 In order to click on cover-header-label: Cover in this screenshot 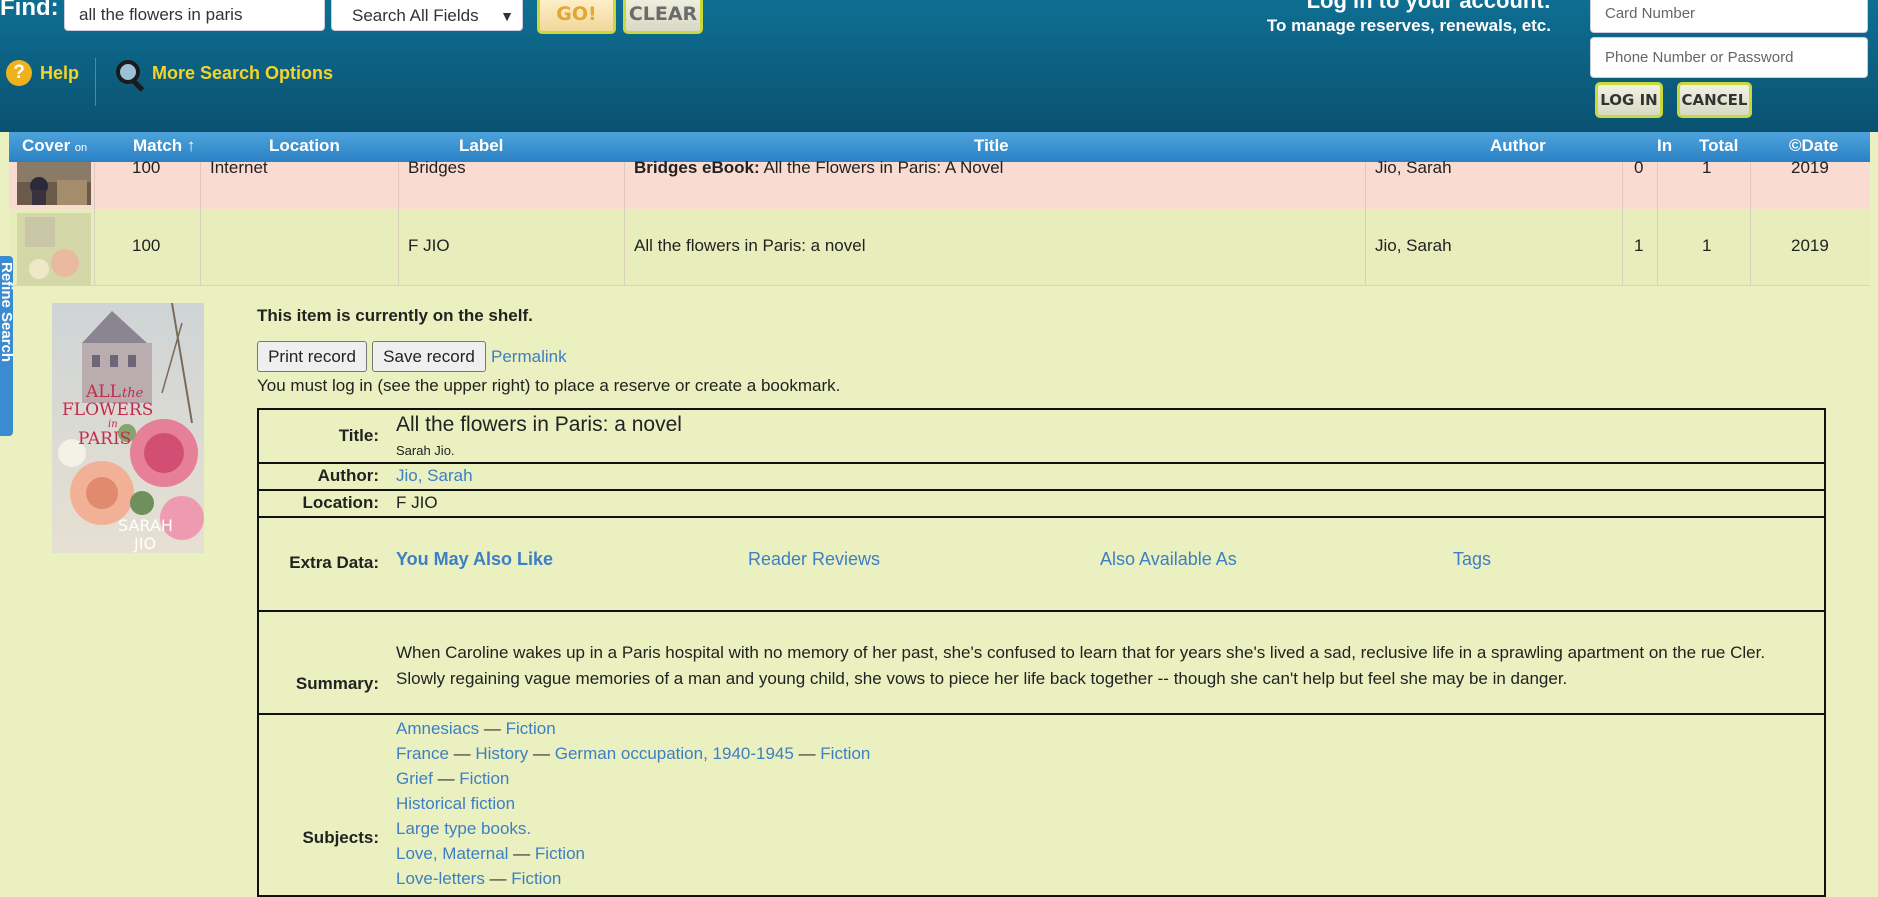, I will do `click(46, 145)`.